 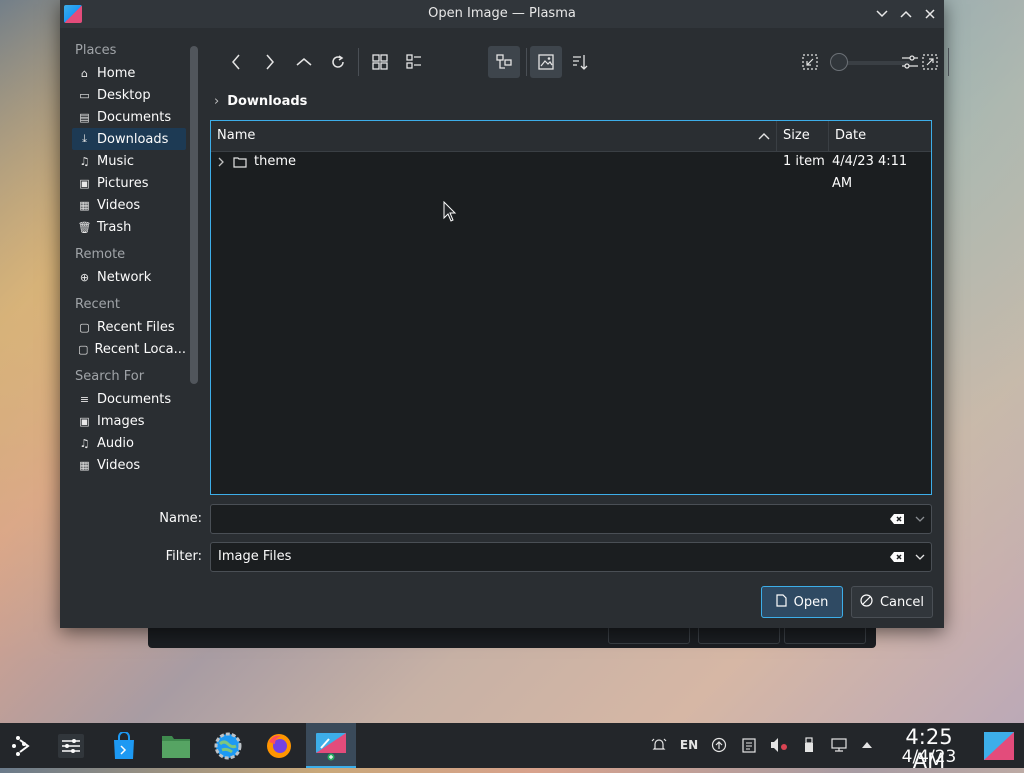 What do you see at coordinates (116, 73) in the screenshot?
I see `sidebar-item-label: Home` at bounding box center [116, 73].